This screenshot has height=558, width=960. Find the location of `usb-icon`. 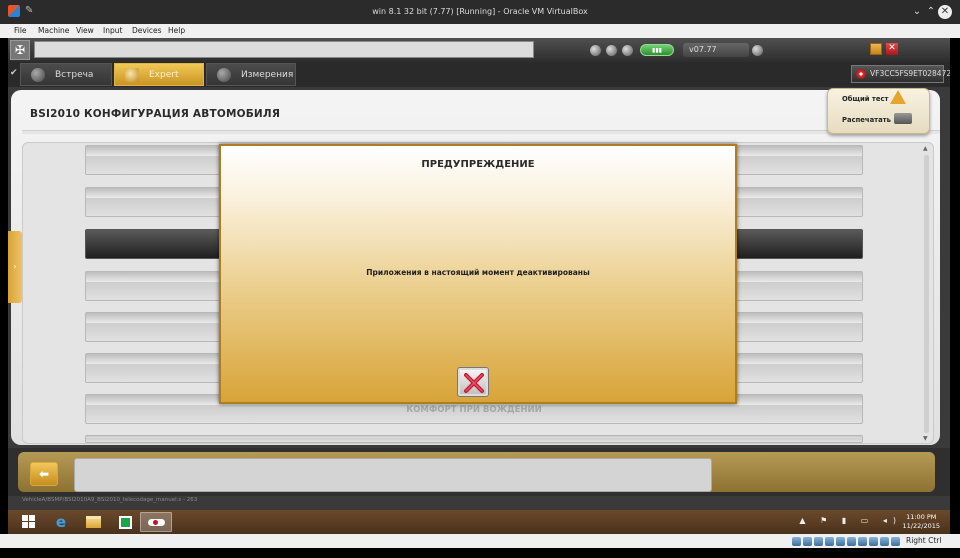

usb-icon is located at coordinates (840, 541).